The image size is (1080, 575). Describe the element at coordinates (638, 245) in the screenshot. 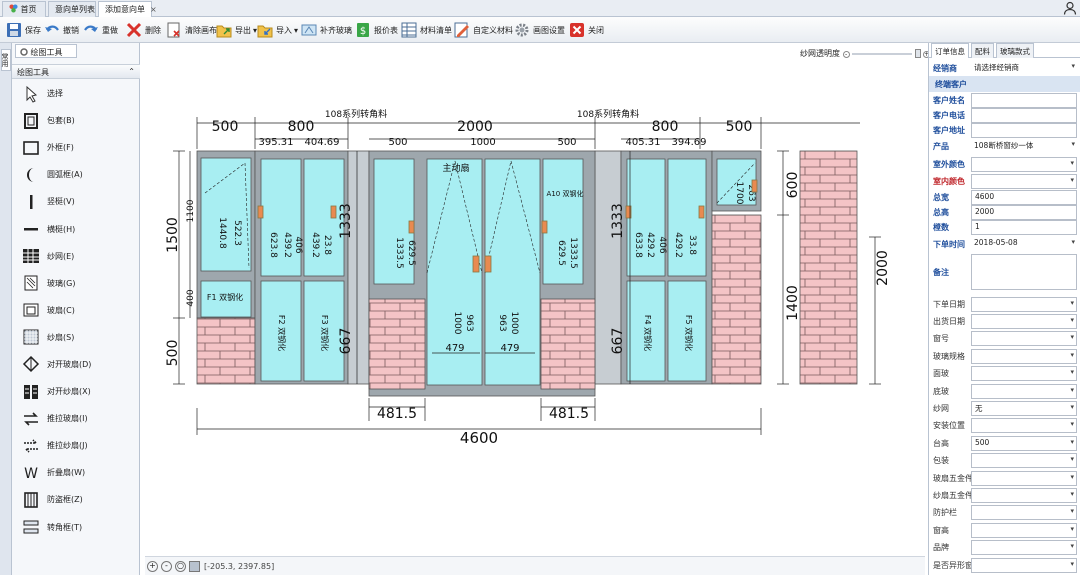

I see `dimension-label: 633.8` at that location.